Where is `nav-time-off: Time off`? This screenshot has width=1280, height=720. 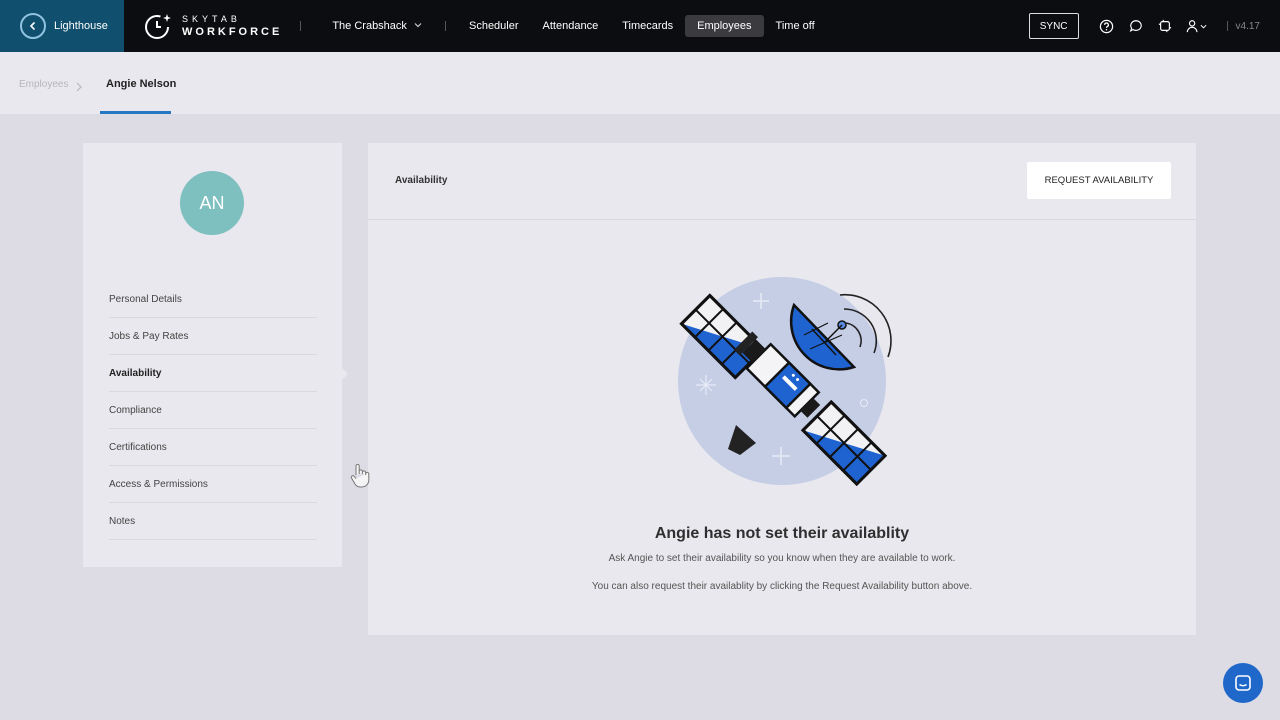 nav-time-off: Time off is located at coordinates (795, 26).